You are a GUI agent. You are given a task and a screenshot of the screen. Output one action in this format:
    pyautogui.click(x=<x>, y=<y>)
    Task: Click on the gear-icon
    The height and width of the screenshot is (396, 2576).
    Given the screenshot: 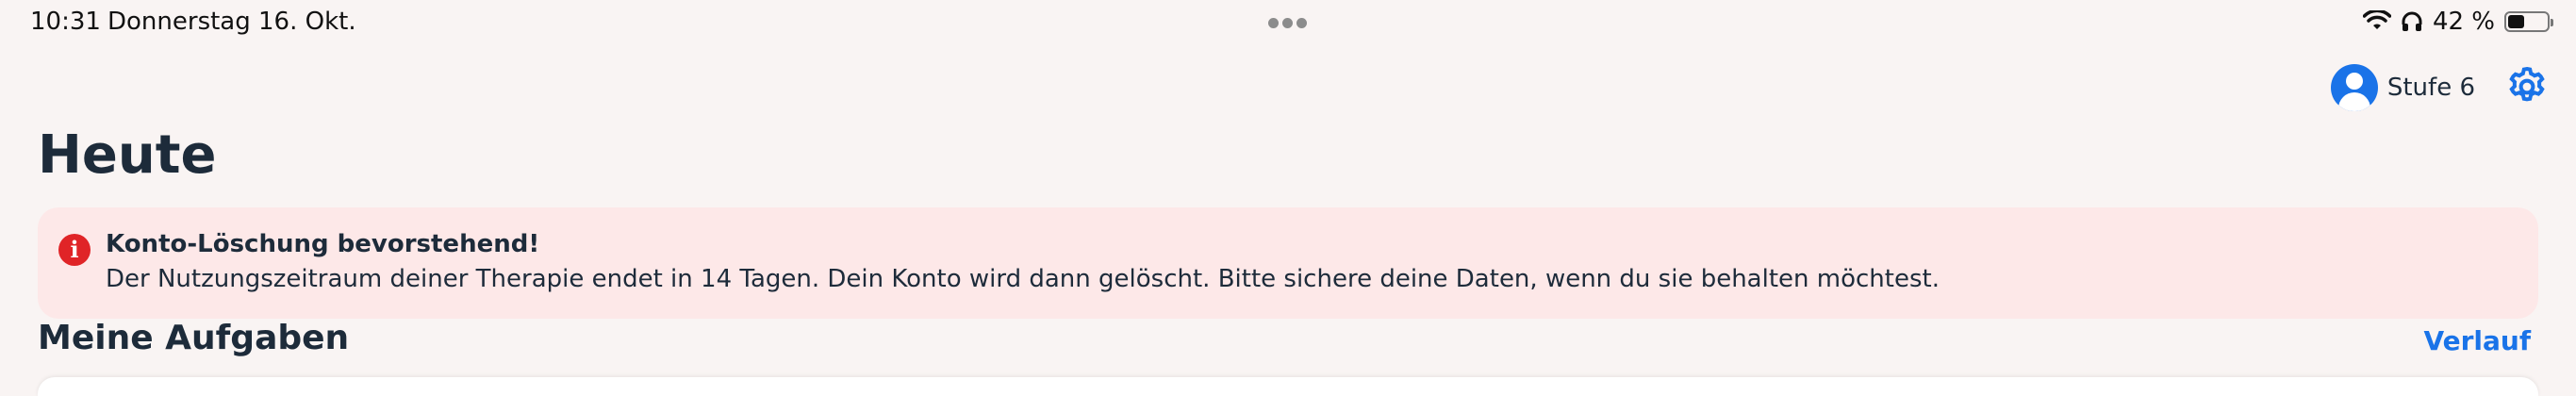 What is the action you would take?
    pyautogui.click(x=2527, y=86)
    